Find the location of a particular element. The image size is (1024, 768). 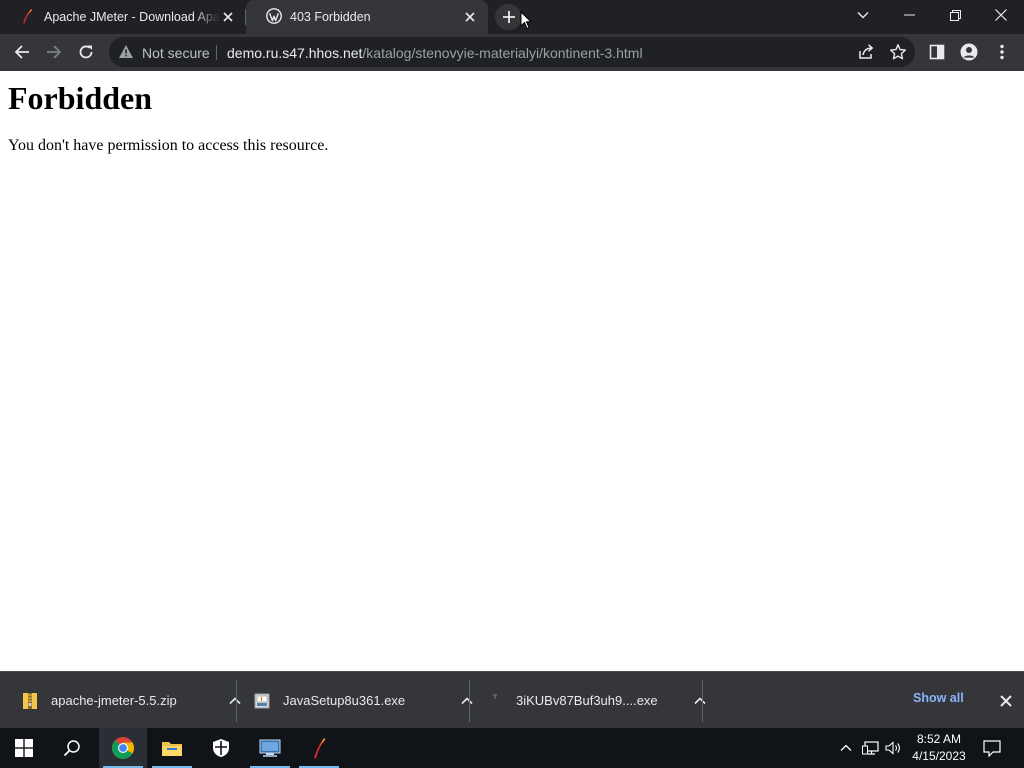

reload-icon is located at coordinates (86, 52).